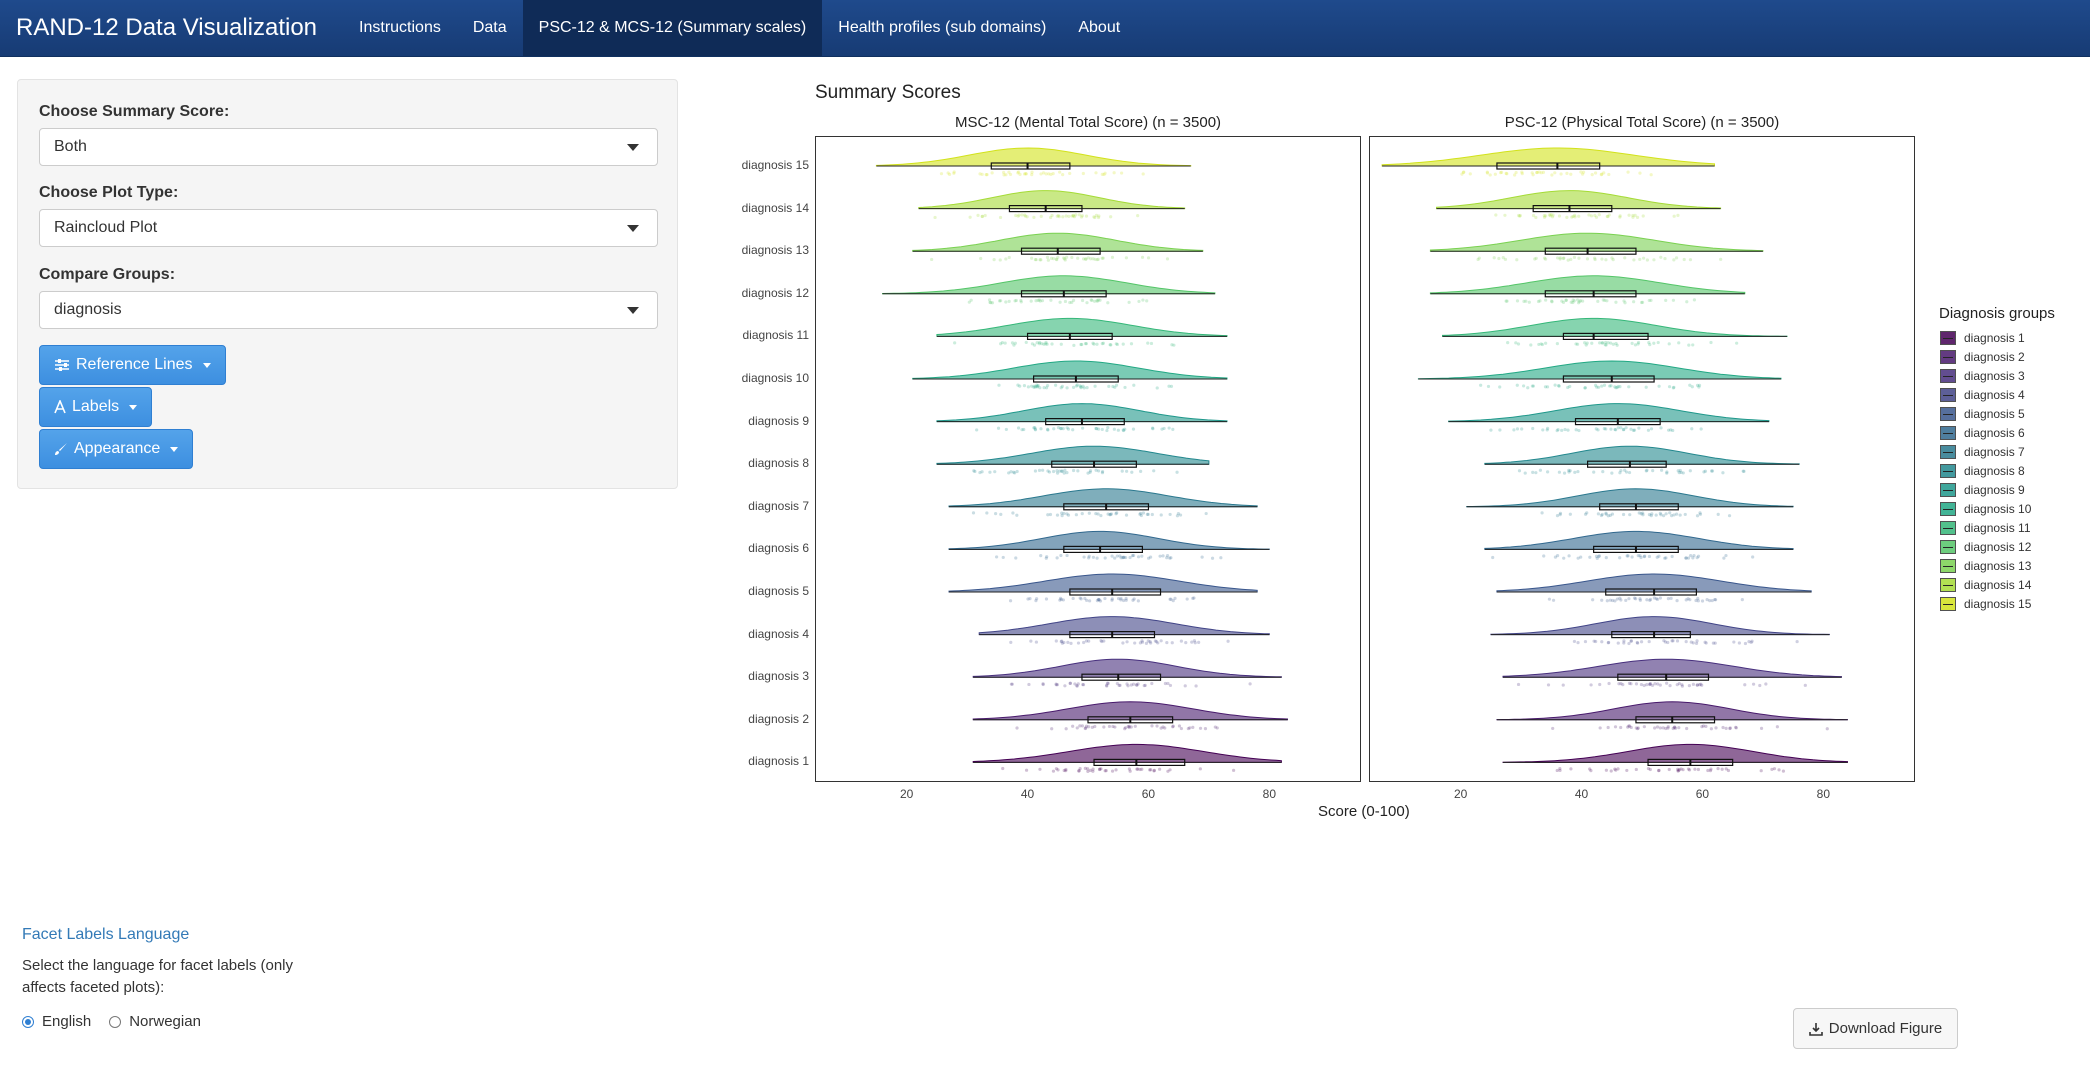  What do you see at coordinates (775, 378) in the screenshot?
I see `y-tick-label: diagnosis 10` at bounding box center [775, 378].